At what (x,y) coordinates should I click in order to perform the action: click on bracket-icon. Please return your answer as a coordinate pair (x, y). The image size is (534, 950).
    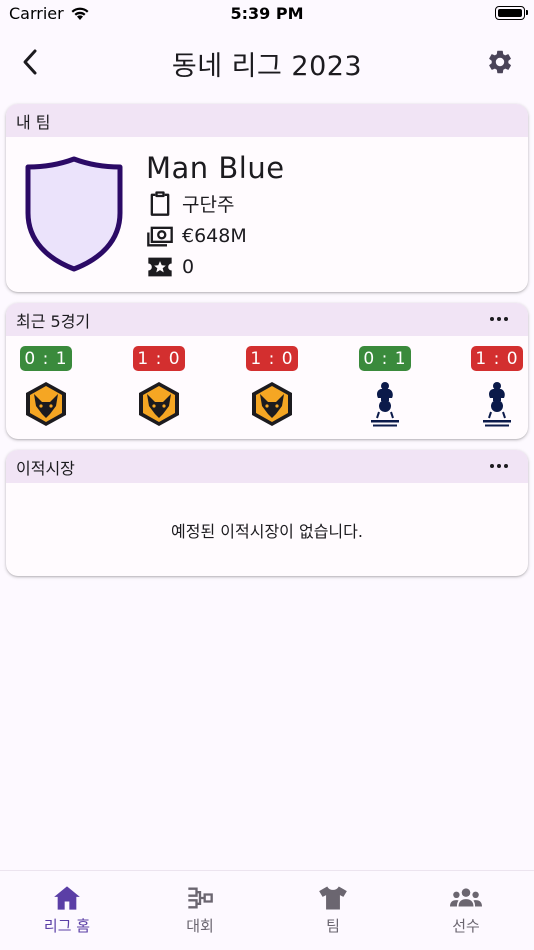
    Looking at the image, I should click on (200, 898).